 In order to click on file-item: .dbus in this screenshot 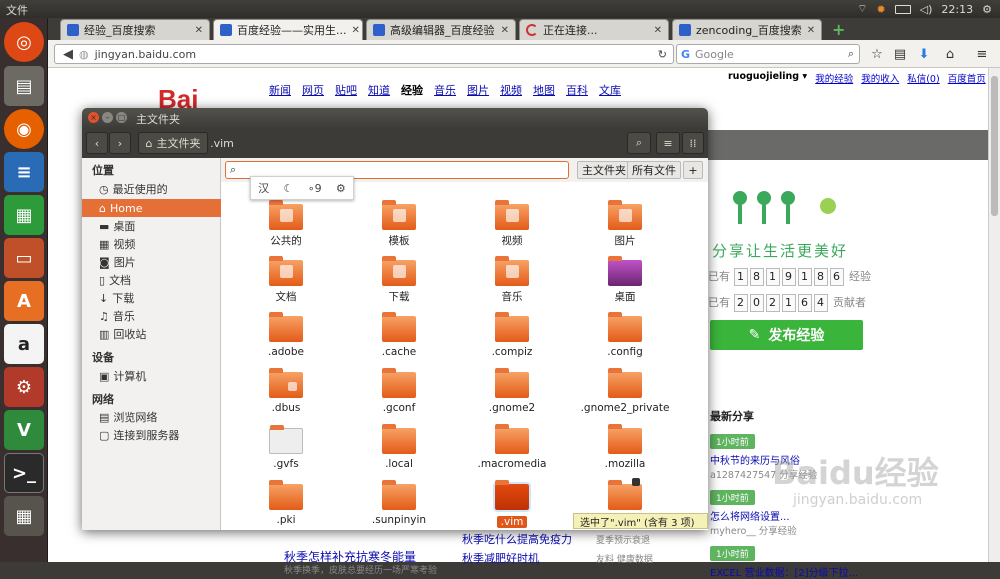, I will do `click(286, 391)`.